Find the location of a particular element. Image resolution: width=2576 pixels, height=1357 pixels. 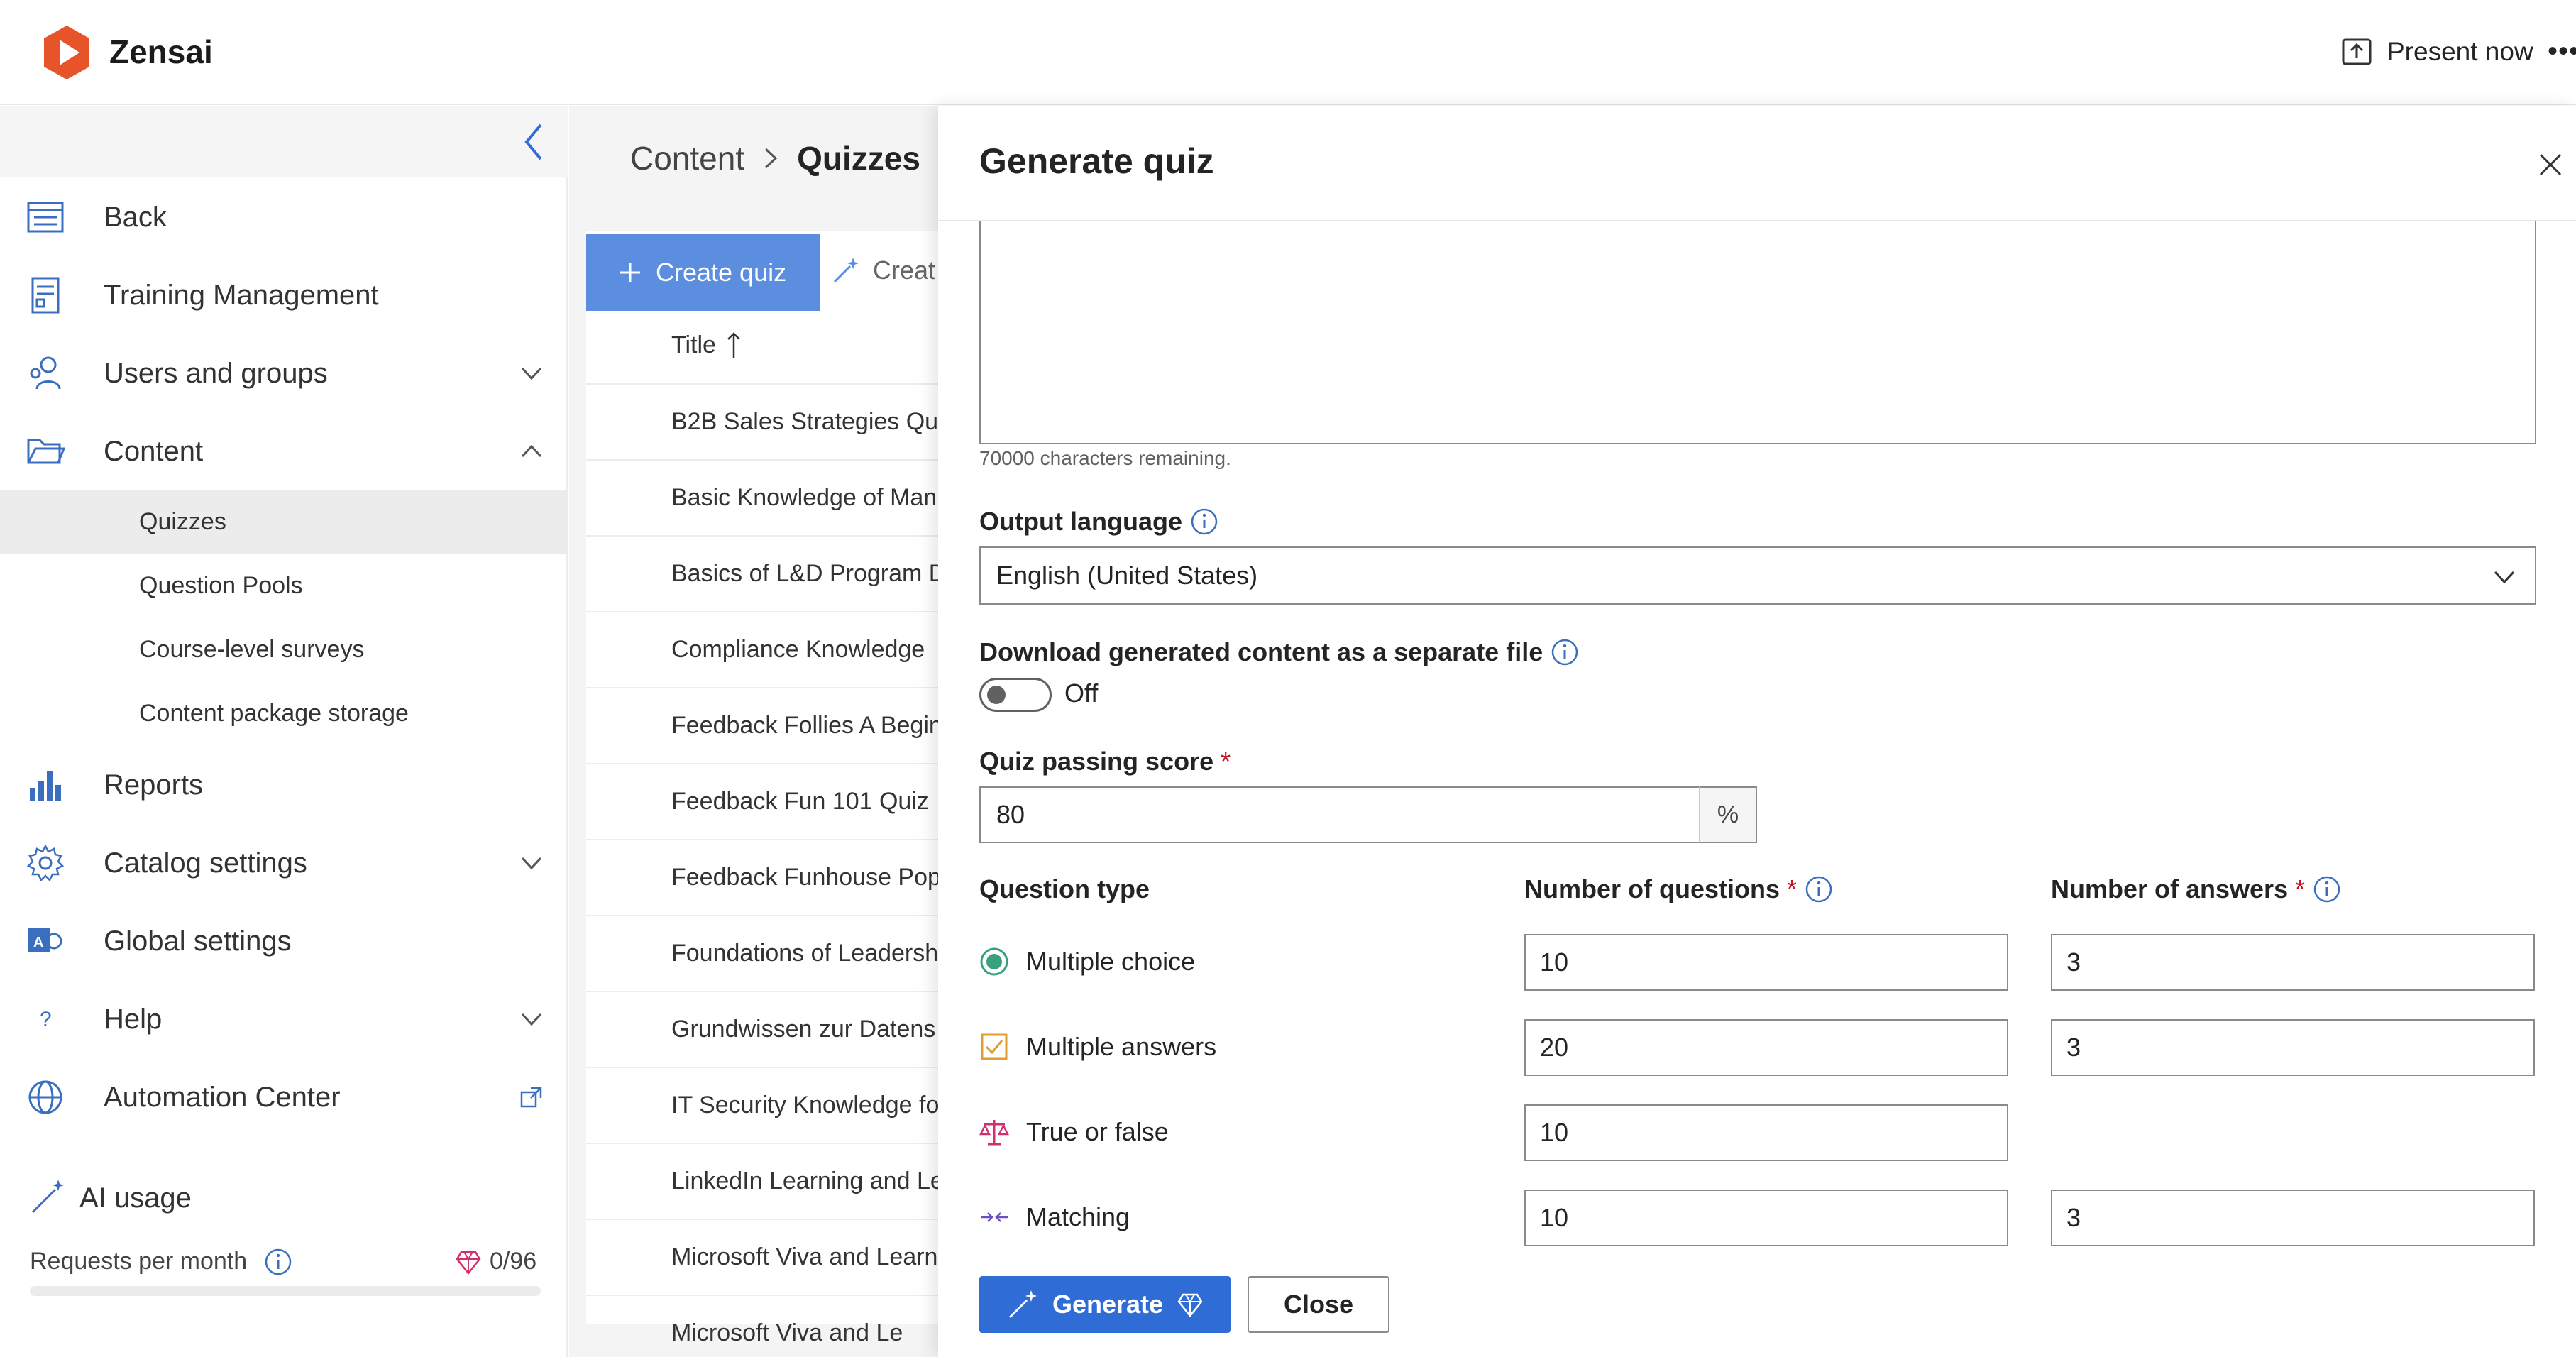

create-with-ai-button: Creat is located at coordinates (883, 270).